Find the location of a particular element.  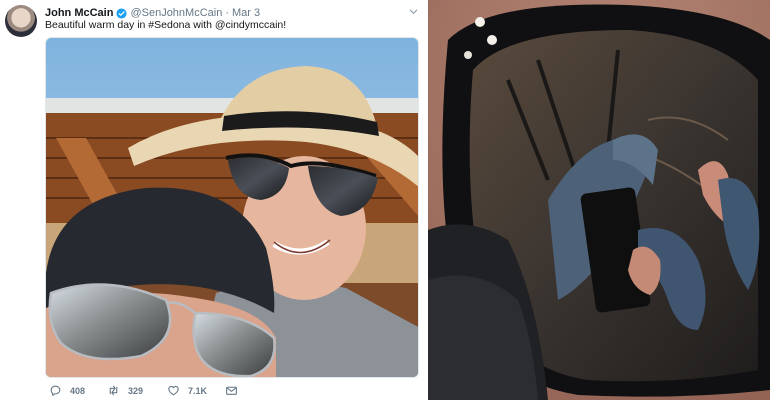

tweet-actions: 408 329 7.1K is located at coordinates (235, 391).